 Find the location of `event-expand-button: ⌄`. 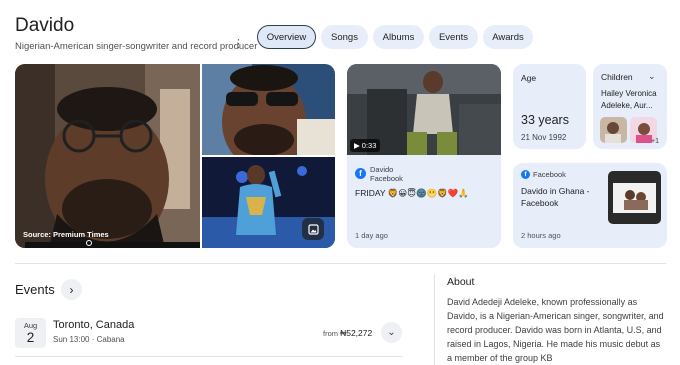

event-expand-button: ⌄ is located at coordinates (391, 332).